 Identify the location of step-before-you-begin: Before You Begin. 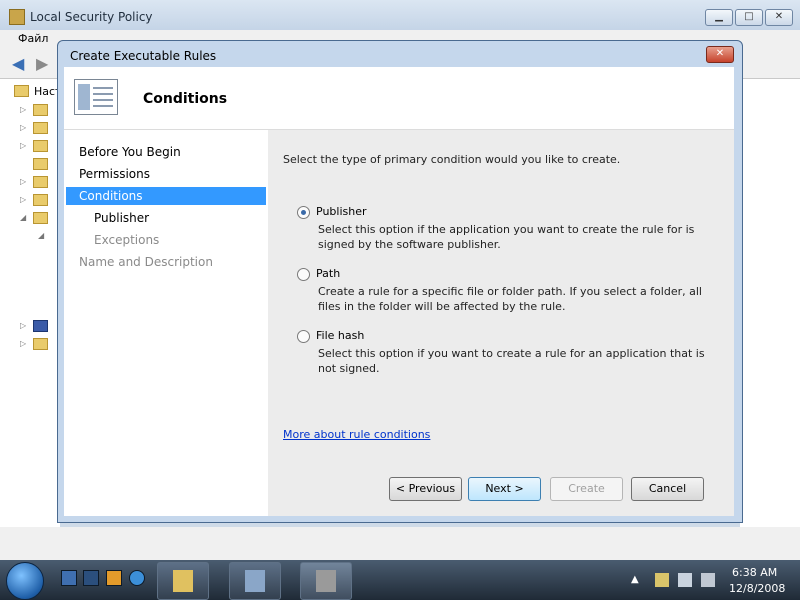
(166, 152).